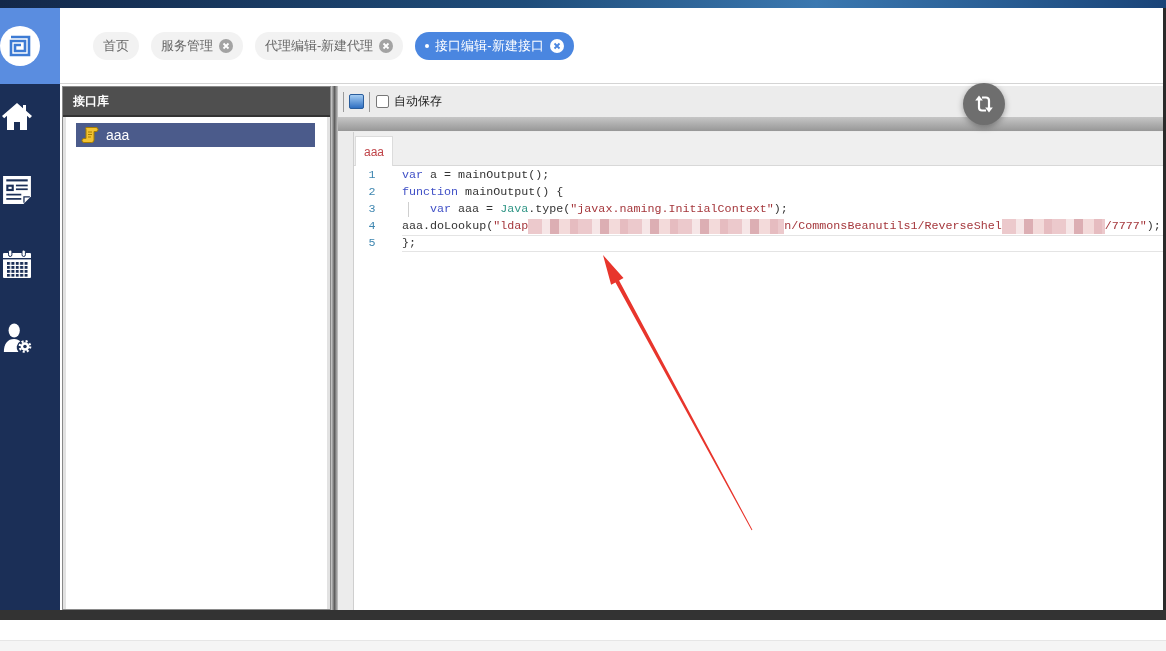 The image size is (1166, 651). Describe the element at coordinates (329, 45) in the screenshot. I see `tab: 代理编辑-新建代理` at that location.